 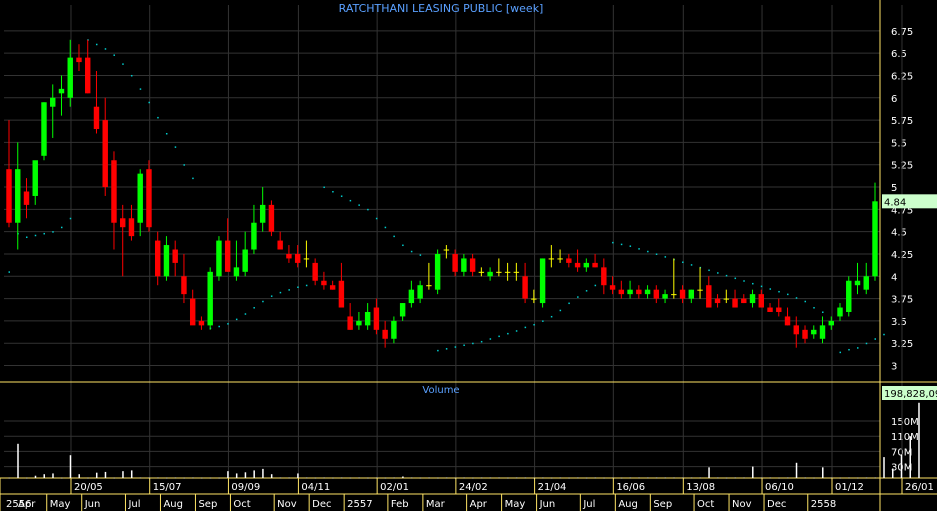 What do you see at coordinates (473, 487) in the screenshot?
I see `date-label: 24/02` at bounding box center [473, 487].